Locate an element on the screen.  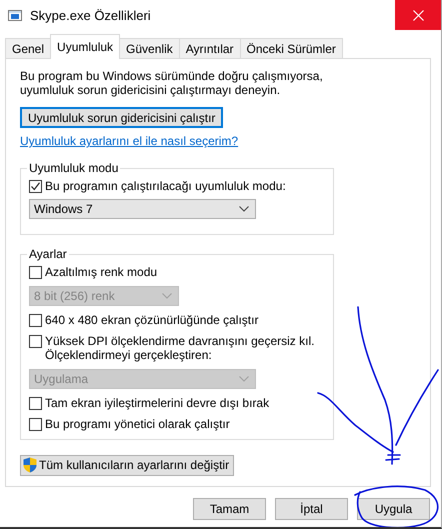
tab: Önceki Sürümler is located at coordinates (291, 48).